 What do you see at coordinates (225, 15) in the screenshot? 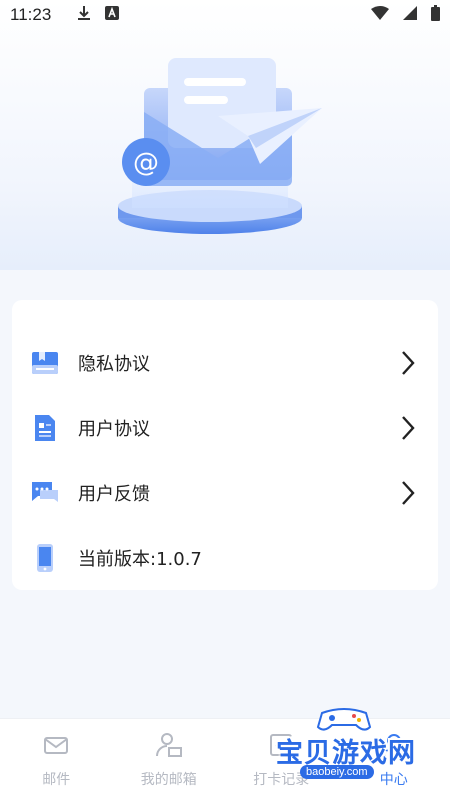
I see `status-bar: 11:23` at bounding box center [225, 15].